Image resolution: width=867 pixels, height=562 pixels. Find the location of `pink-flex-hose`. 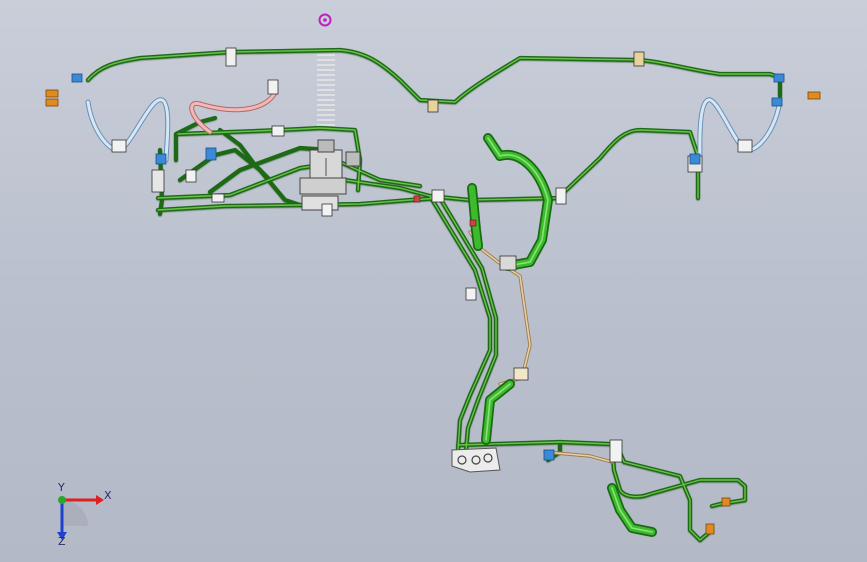

pink-flex-hose is located at coordinates (234, 111).